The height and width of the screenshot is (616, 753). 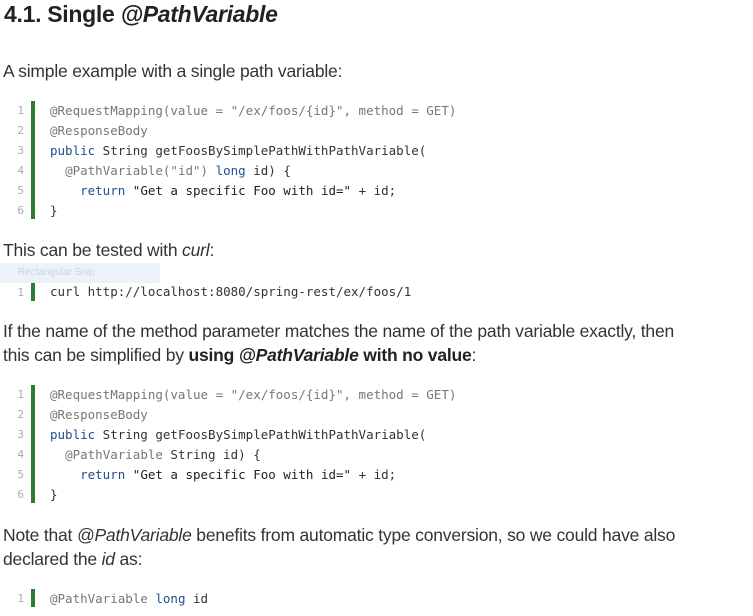 I want to click on section-heading: 4.1. Single @PathVariable, so click(x=141, y=14).